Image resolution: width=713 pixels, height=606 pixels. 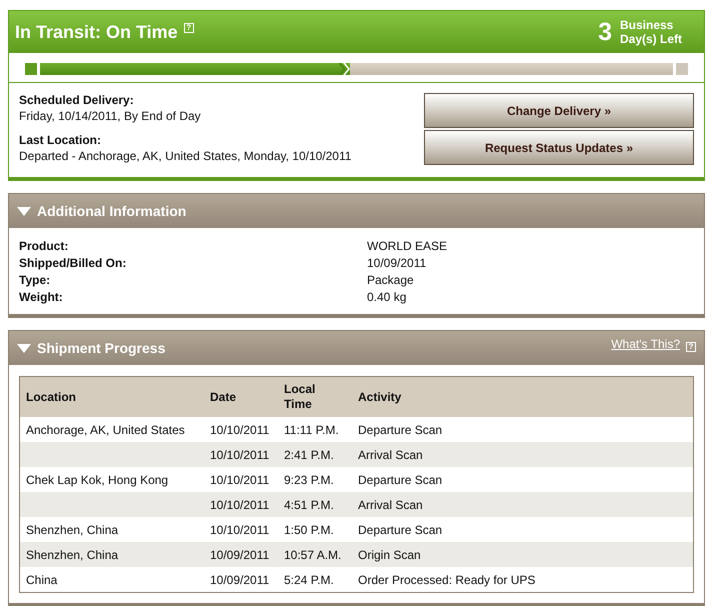 What do you see at coordinates (309, 505) in the screenshot?
I see `table-cell: 4:51 P.M.` at bounding box center [309, 505].